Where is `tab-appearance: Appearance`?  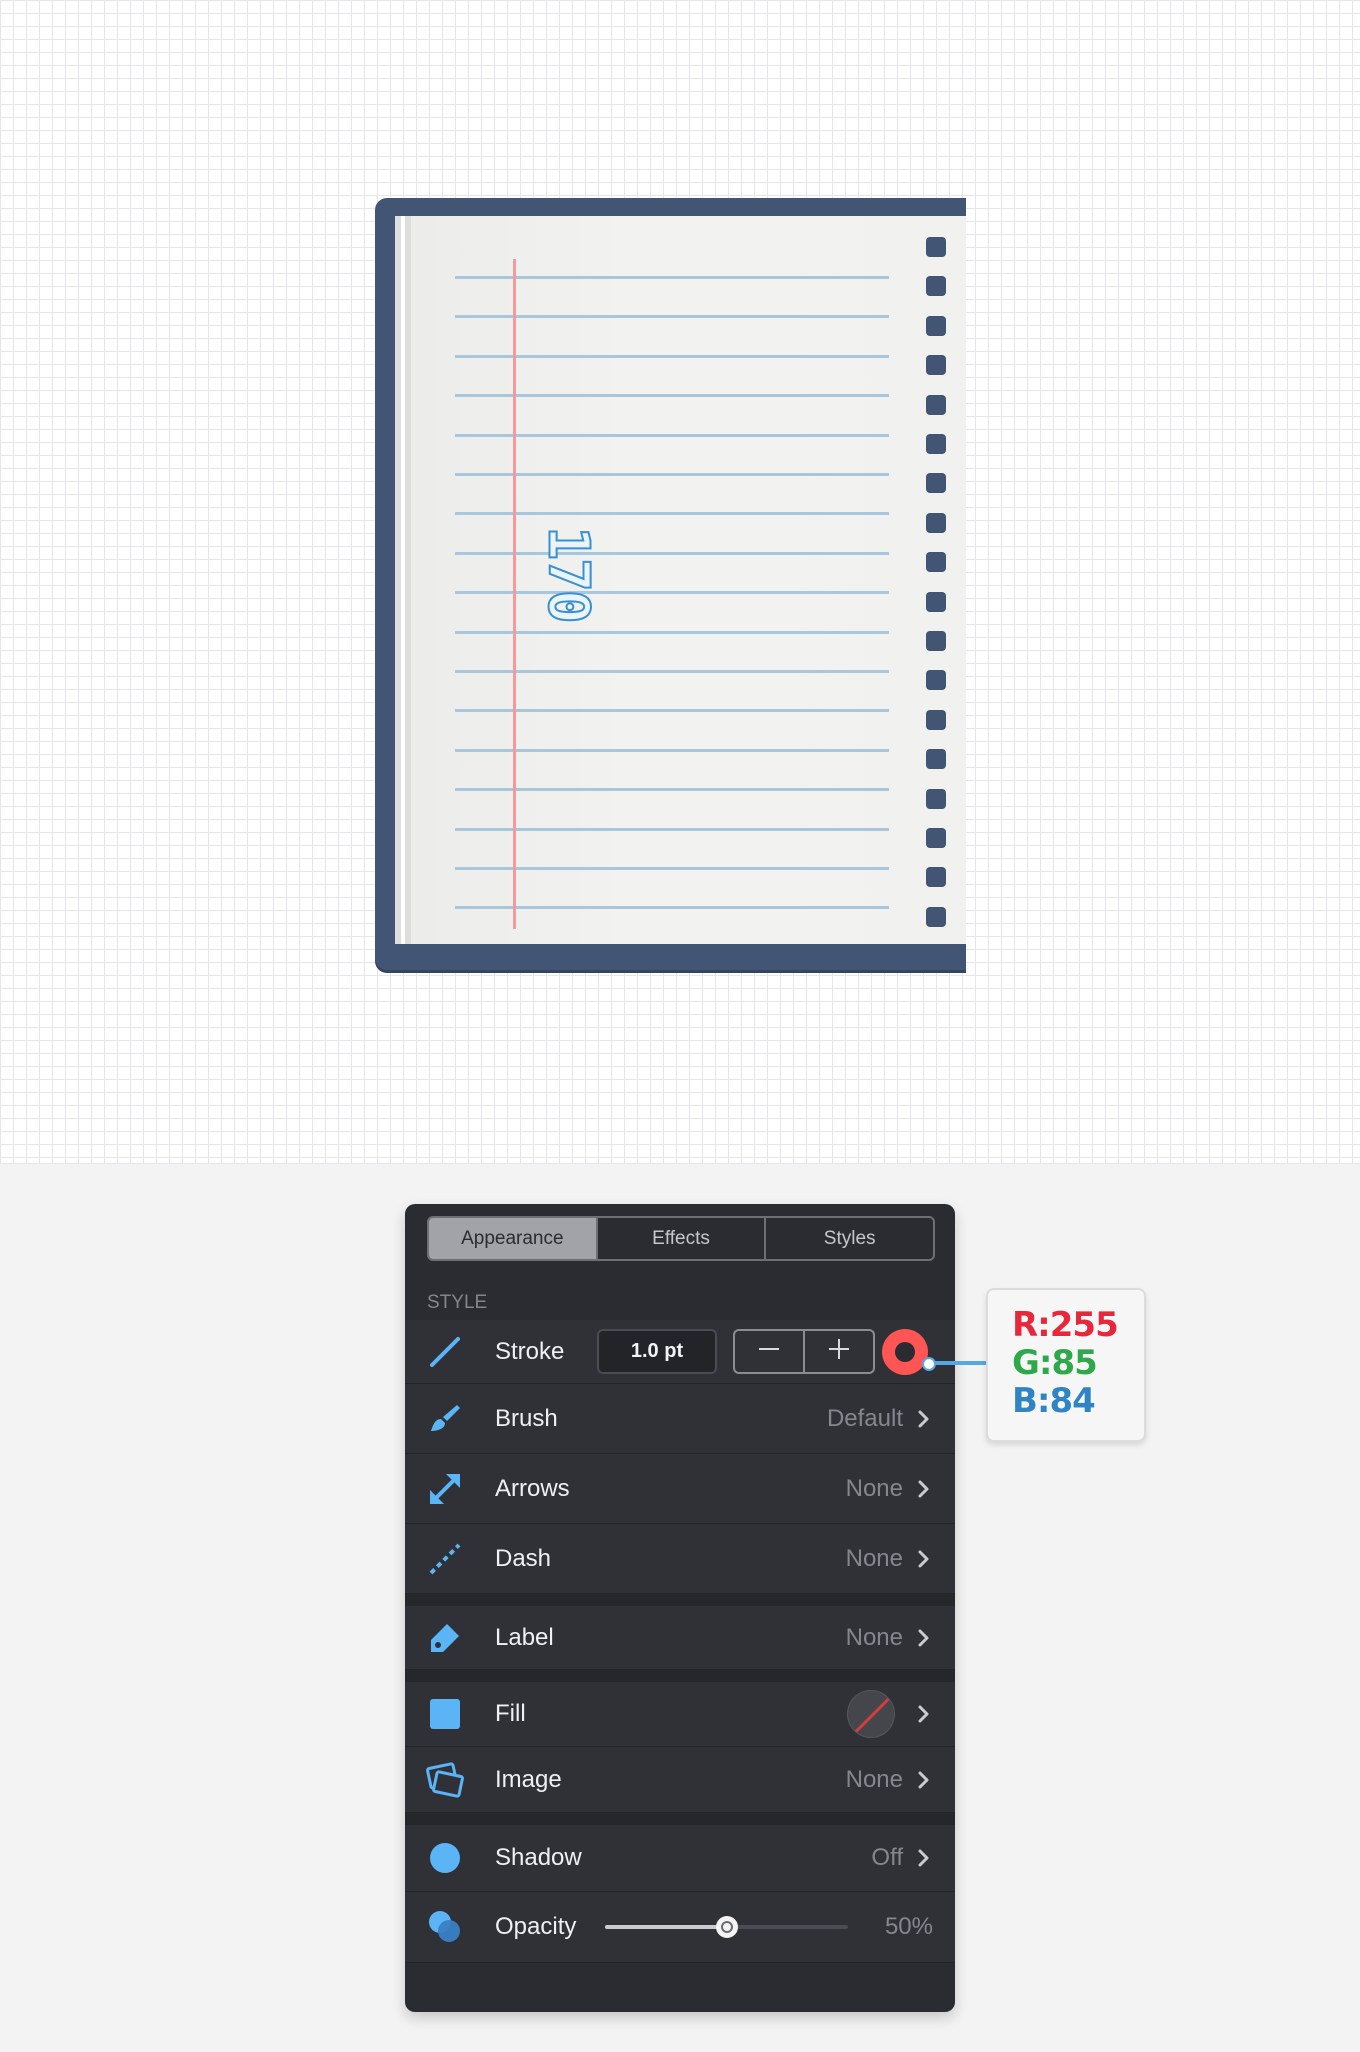
tab-appearance: Appearance is located at coordinates (512, 1238).